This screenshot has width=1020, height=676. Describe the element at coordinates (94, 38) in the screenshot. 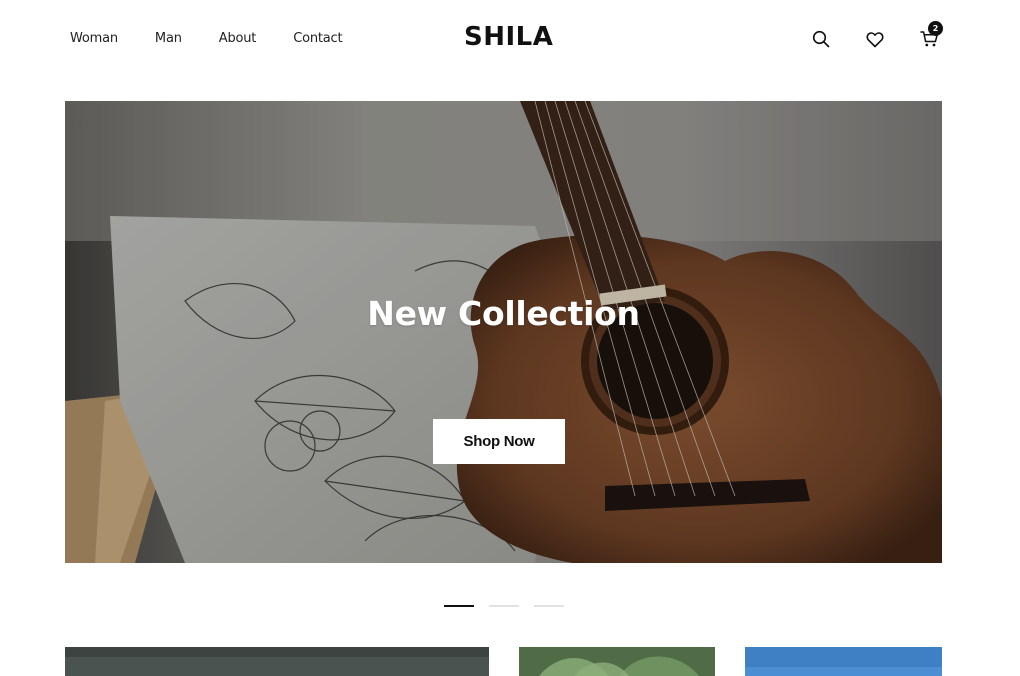

I see `nav-woman: Woman` at that location.